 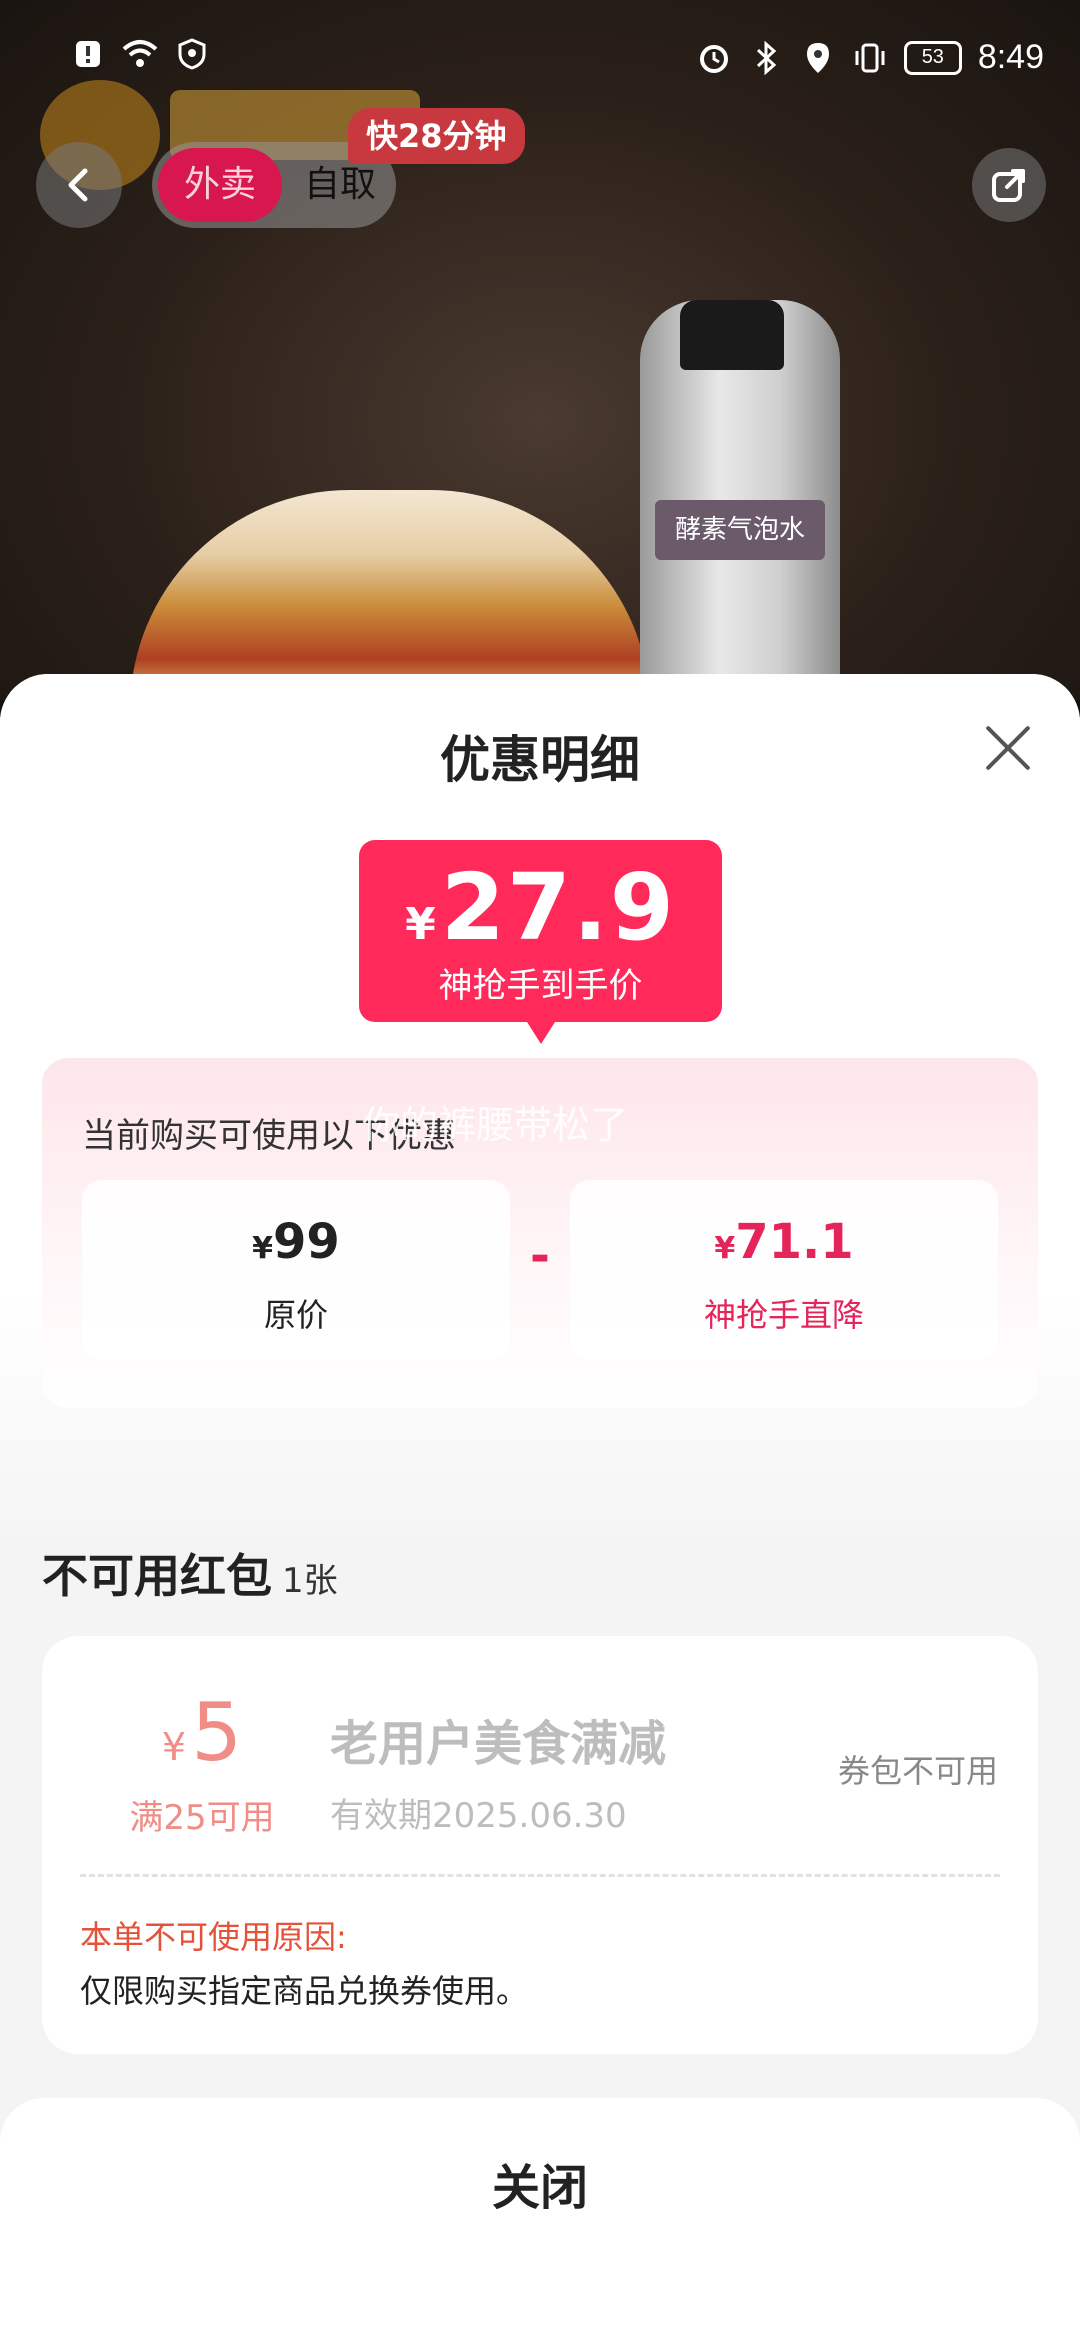 I want to click on status-bar: 53 8:49, so click(x=540, y=60).